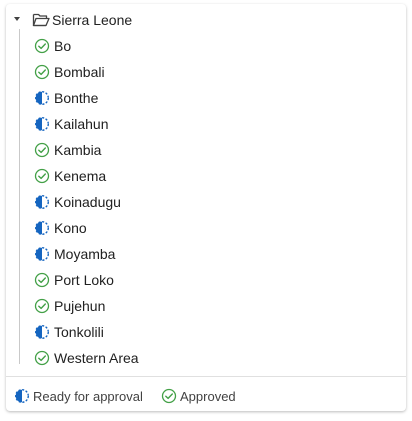  Describe the element at coordinates (84, 254) in the screenshot. I see `tree-item-label: Moyamba` at that location.